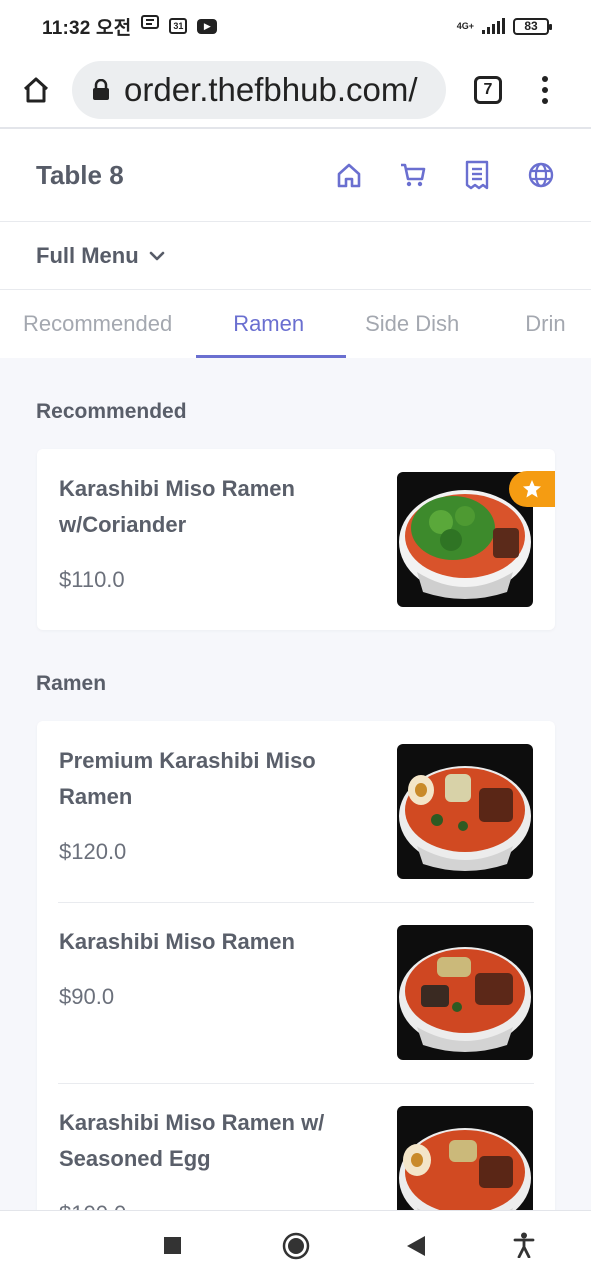  I want to click on item-name: Karashibi Miso Ramen w/Coriander, so click(177, 506).